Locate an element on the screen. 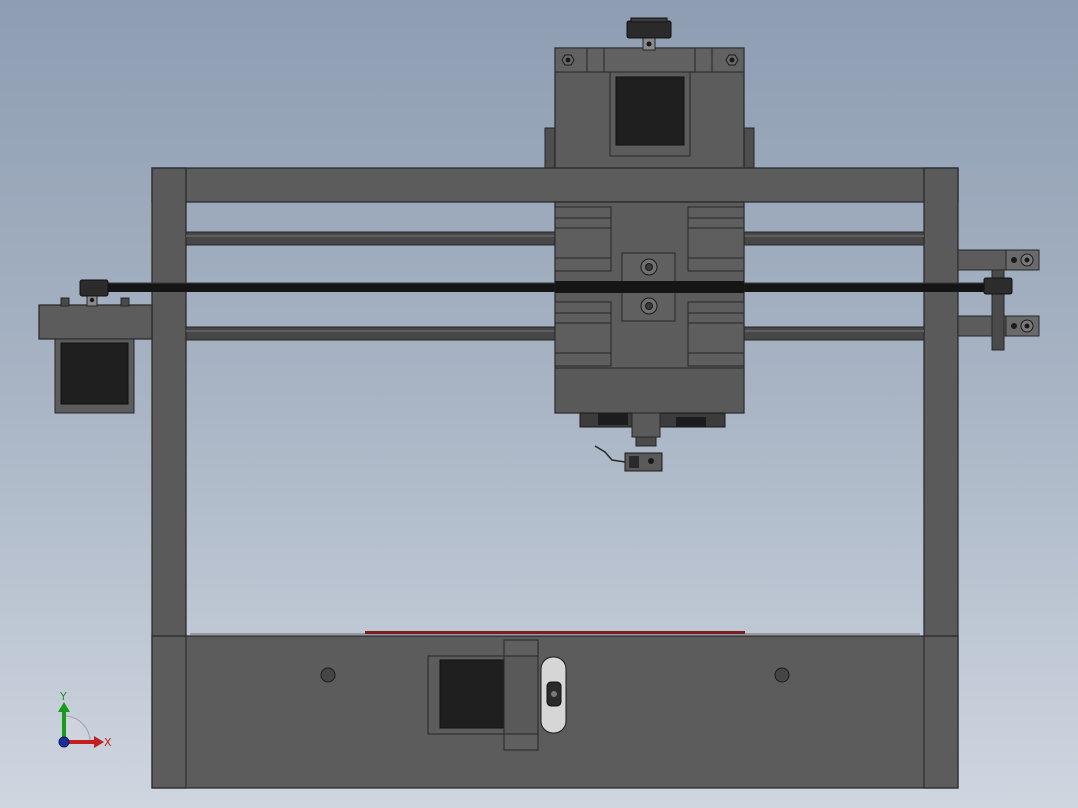  x-axis-belt is located at coordinates (541, 287).